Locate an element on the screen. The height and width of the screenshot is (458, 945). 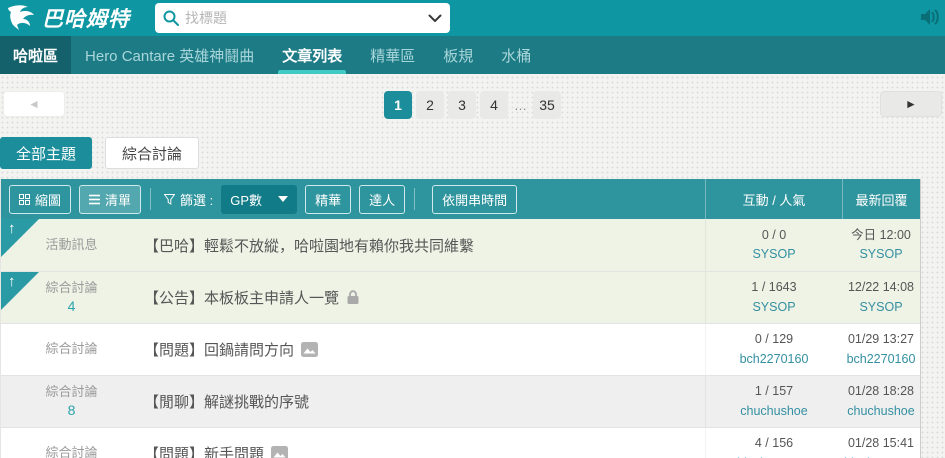
latest-reply-cell: 01/28 18:28 chuchushoe is located at coordinates (881, 401).